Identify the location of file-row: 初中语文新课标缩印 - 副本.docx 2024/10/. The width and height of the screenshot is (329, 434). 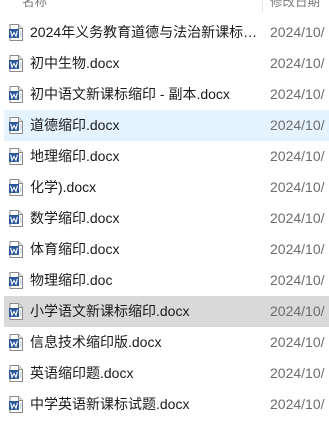
(164, 94).